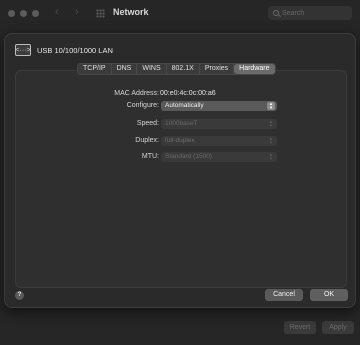  Describe the element at coordinates (150, 156) in the screenshot. I see `mtu-label: MTU:` at that location.